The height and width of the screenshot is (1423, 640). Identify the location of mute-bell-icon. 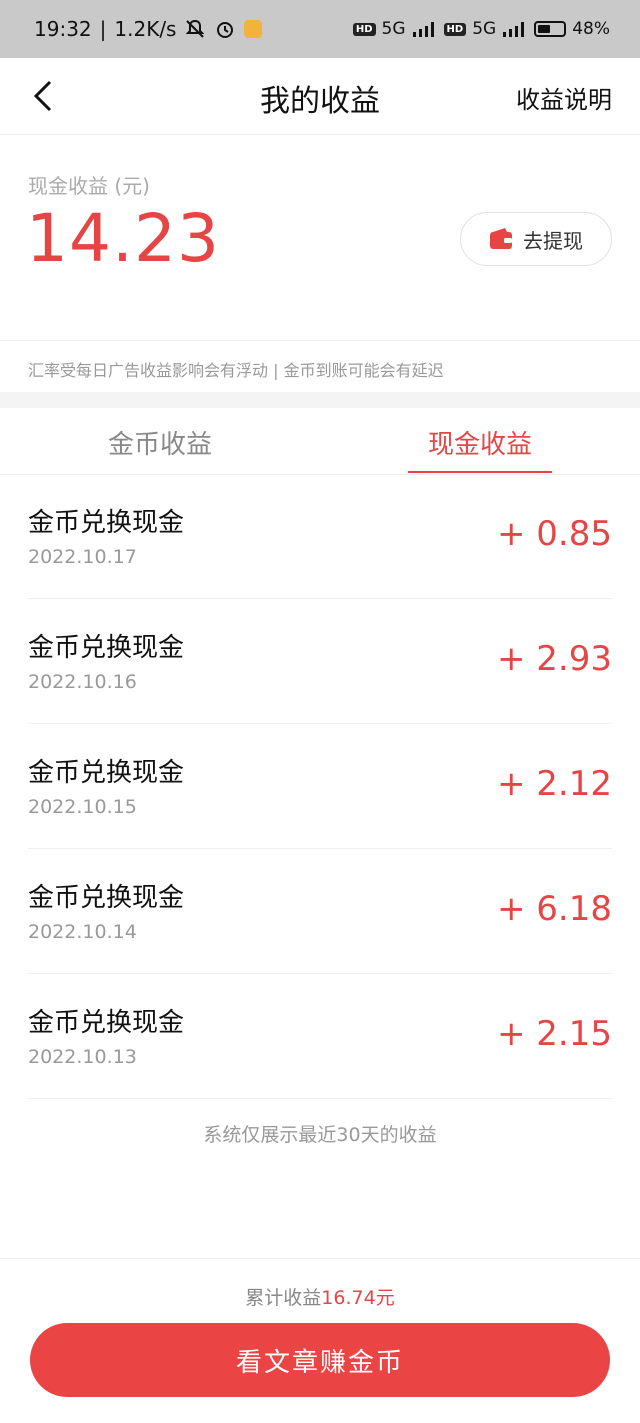
(195, 29).